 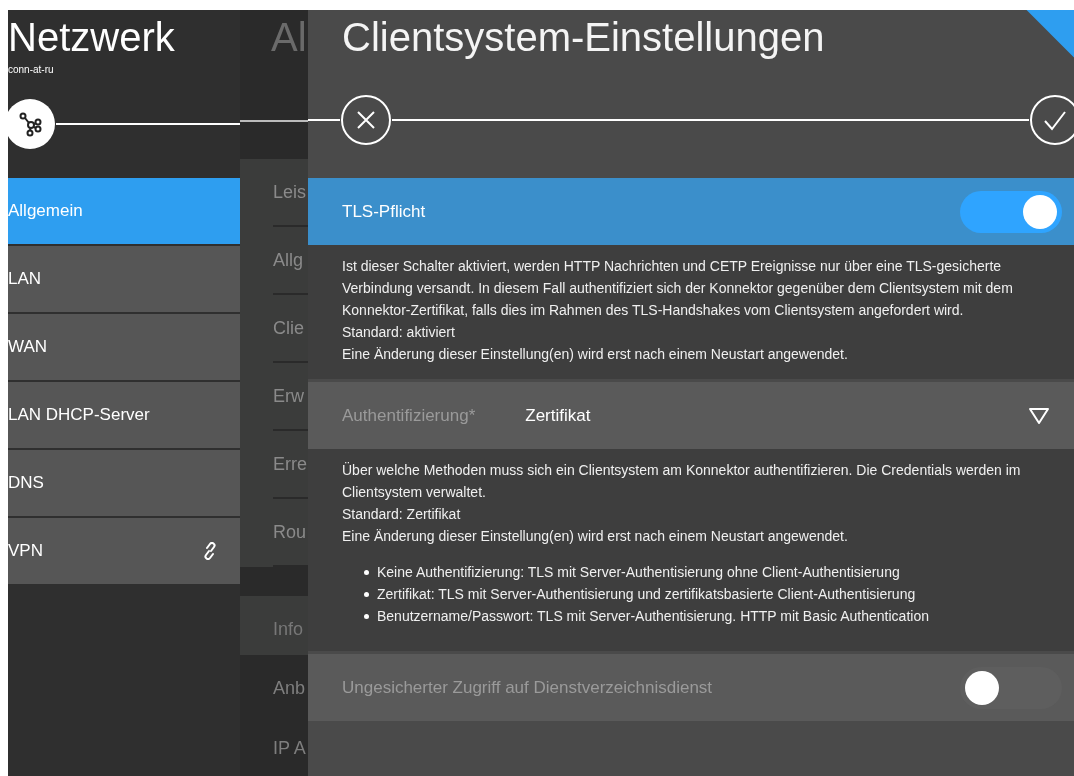 I want to click on dropdown-caret-icon, so click(x=1039, y=415).